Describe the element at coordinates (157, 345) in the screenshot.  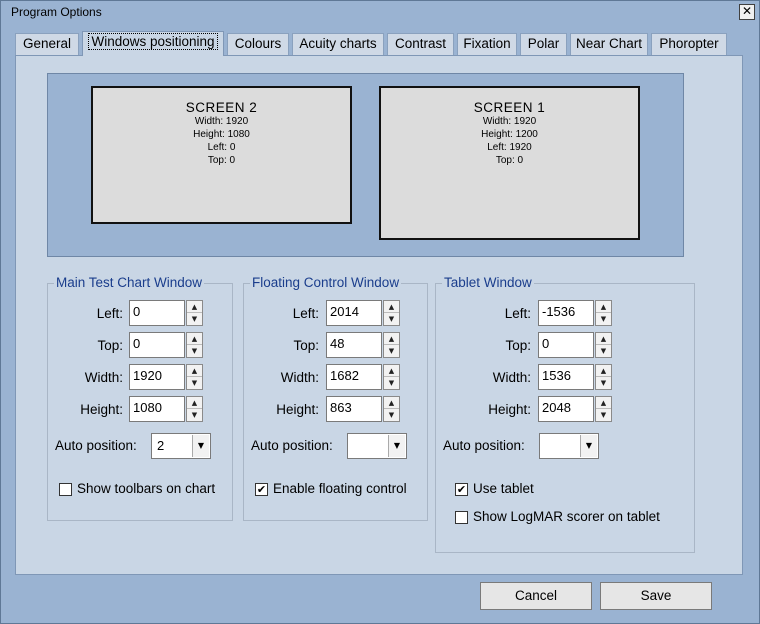
I see `main-top-input: 0` at that location.